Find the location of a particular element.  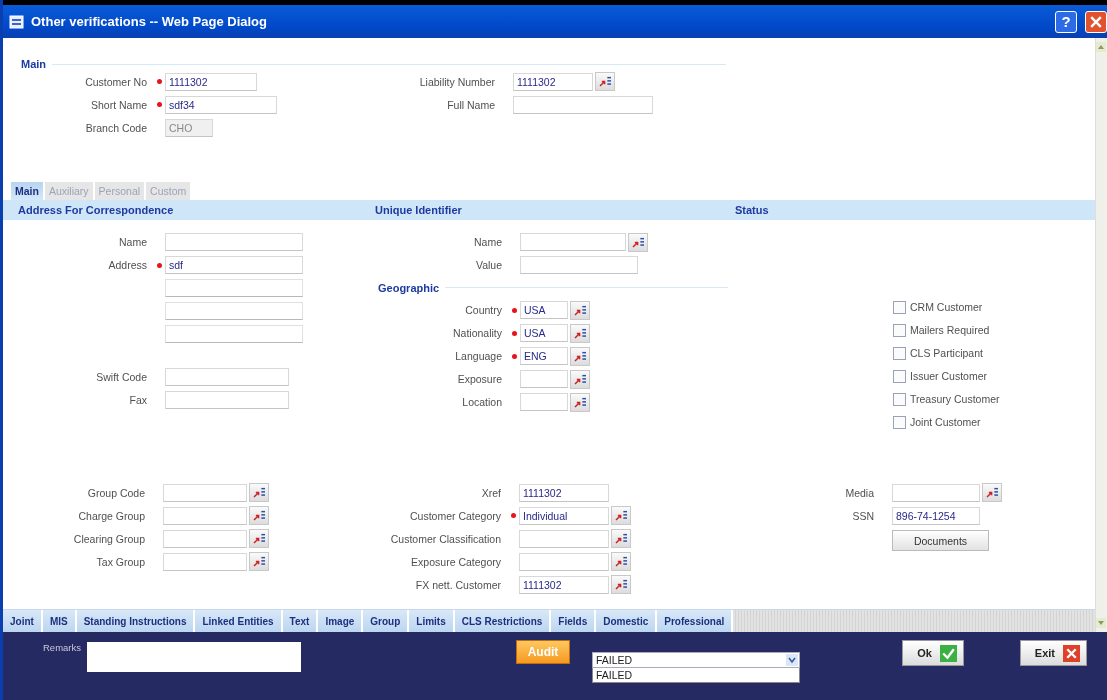

remarks-field is located at coordinates (194, 657).